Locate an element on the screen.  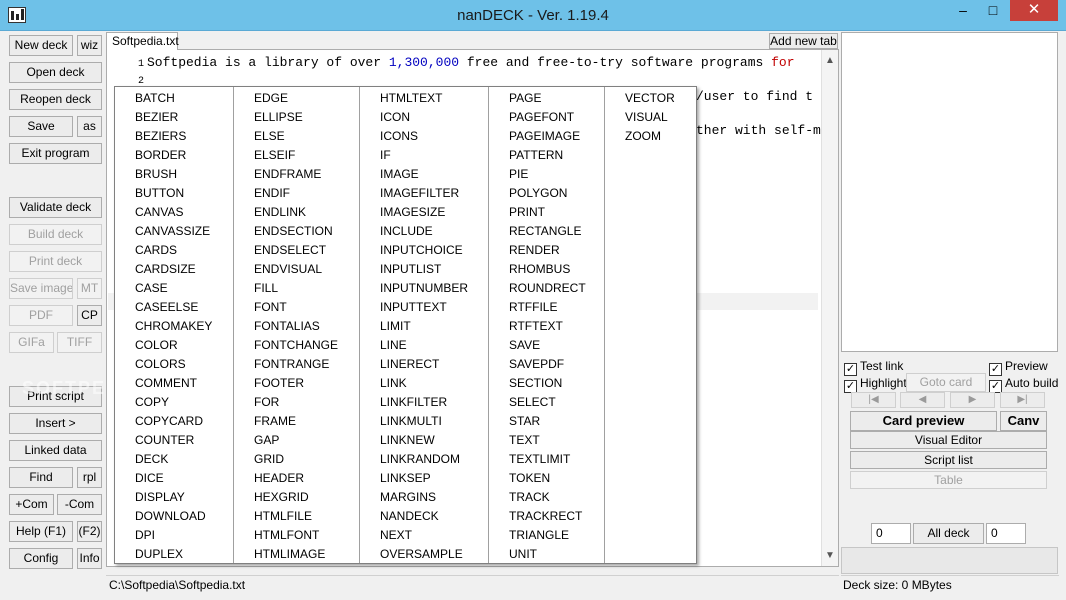
keyword-item: SAVEPDF is located at coordinates (536, 364).